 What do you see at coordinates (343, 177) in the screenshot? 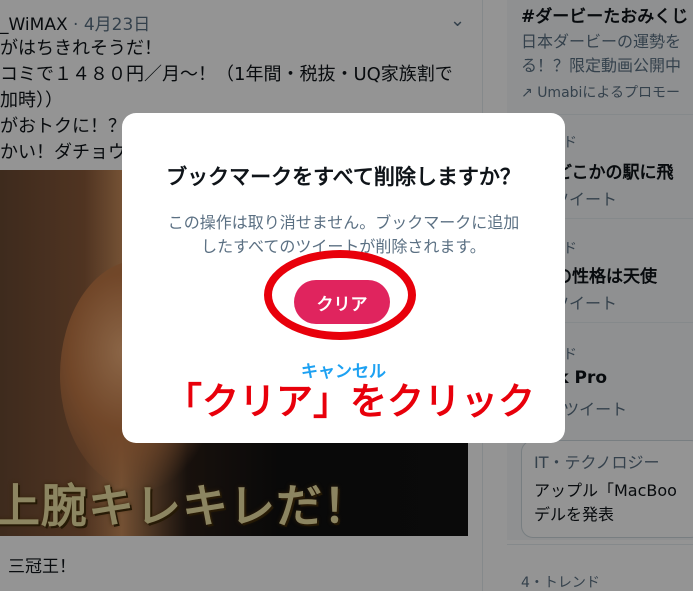
I see `dialog-title: ブックマークをすべて削除しますか？` at bounding box center [343, 177].